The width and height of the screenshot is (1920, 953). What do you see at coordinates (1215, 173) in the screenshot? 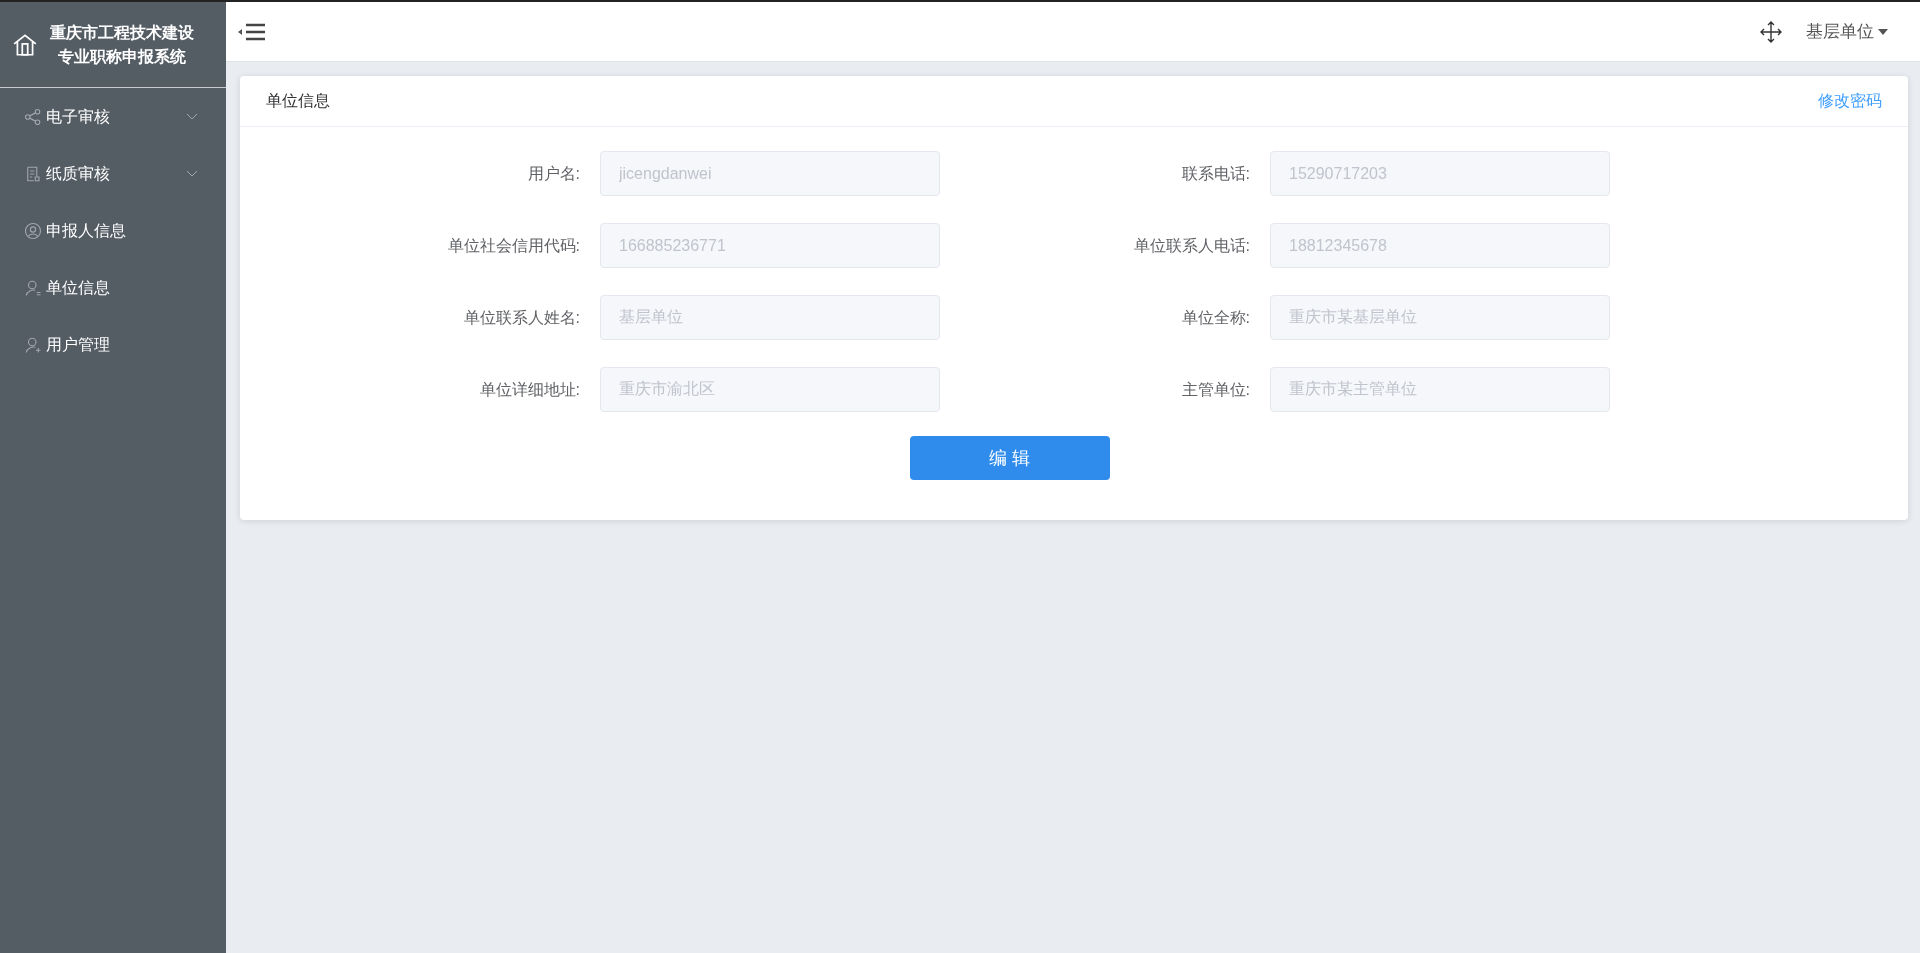
I see `field-label: 联系电话:` at bounding box center [1215, 173].